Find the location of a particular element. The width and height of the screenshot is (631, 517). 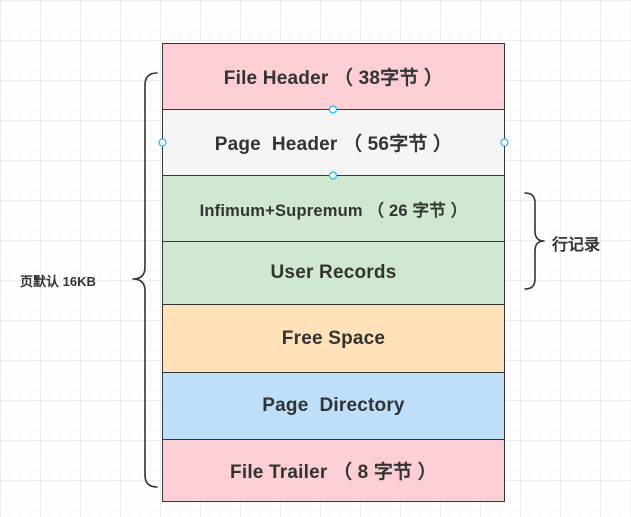

block-infimum-supremum: Infimum+Supremum （ 26 字节 ） is located at coordinates (333, 209).